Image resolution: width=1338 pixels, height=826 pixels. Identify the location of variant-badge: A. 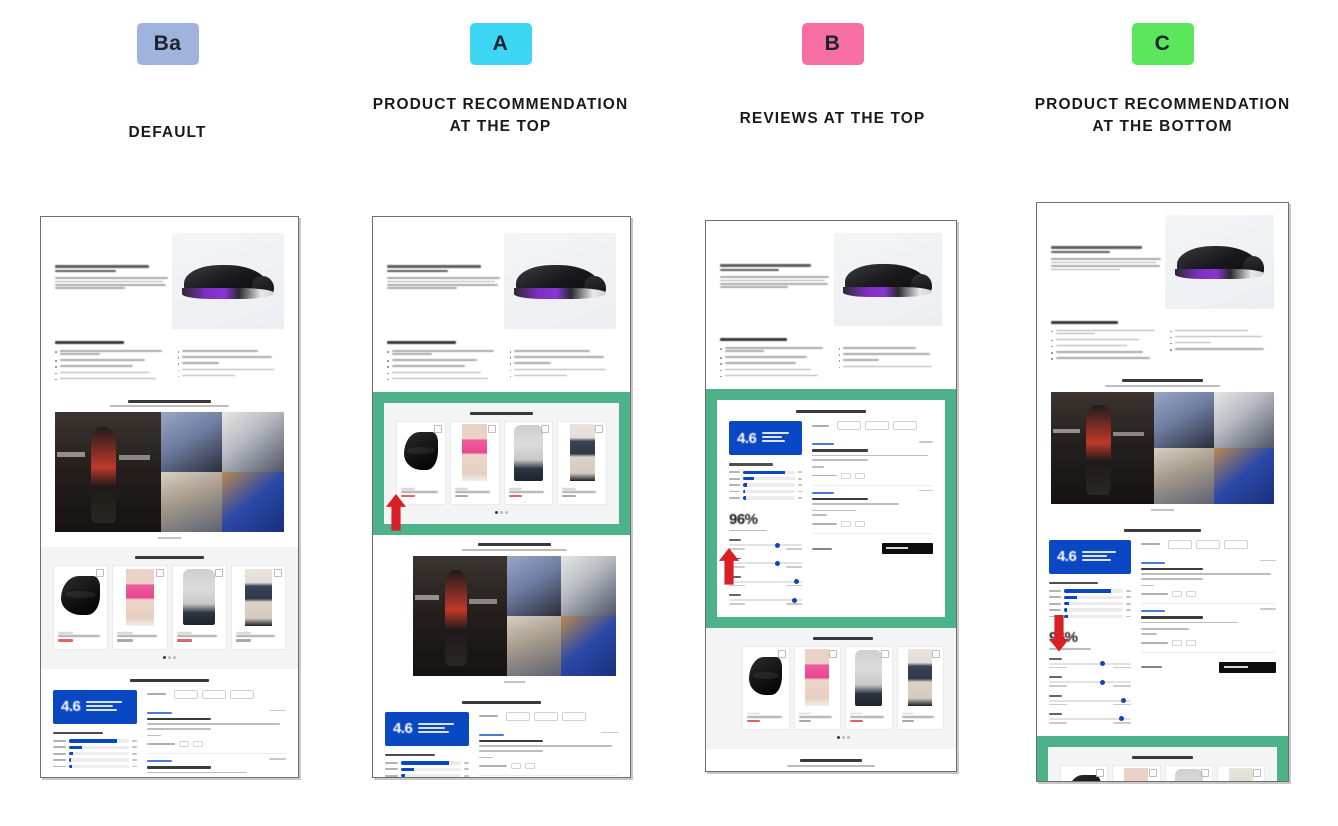
(500, 44).